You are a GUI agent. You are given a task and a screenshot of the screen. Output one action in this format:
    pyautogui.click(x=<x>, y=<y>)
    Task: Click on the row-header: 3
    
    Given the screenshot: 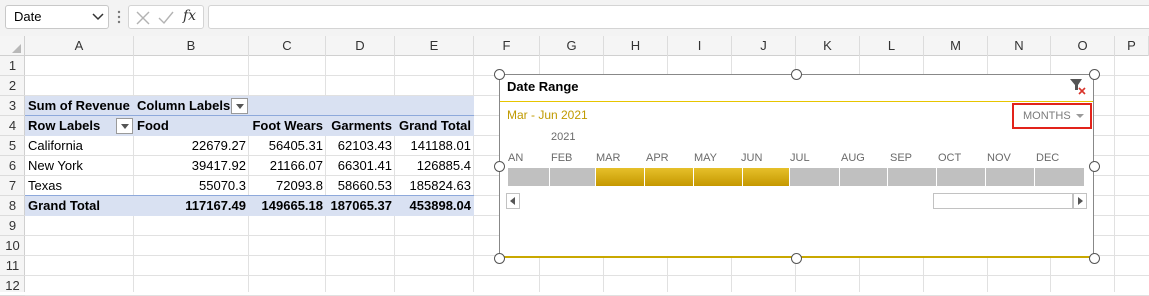 What is the action you would take?
    pyautogui.click(x=12, y=106)
    